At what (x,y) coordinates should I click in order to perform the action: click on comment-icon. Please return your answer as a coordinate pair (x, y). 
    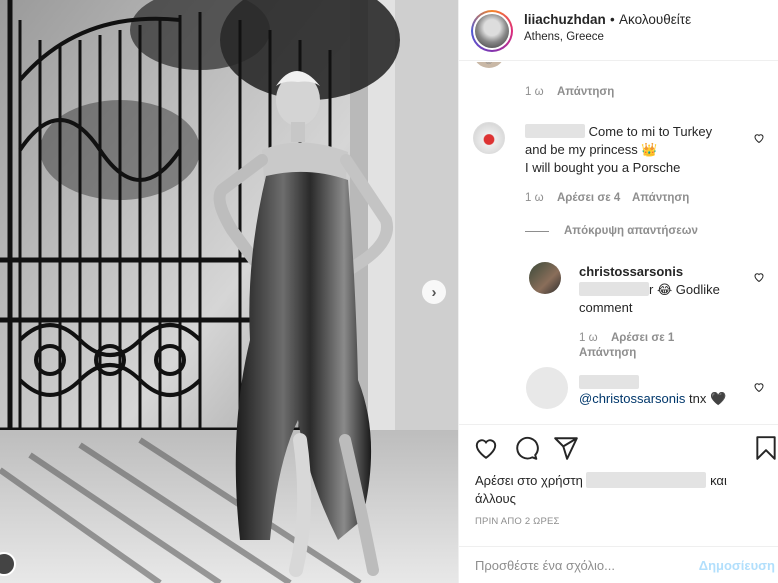
    Looking at the image, I should click on (526, 448).